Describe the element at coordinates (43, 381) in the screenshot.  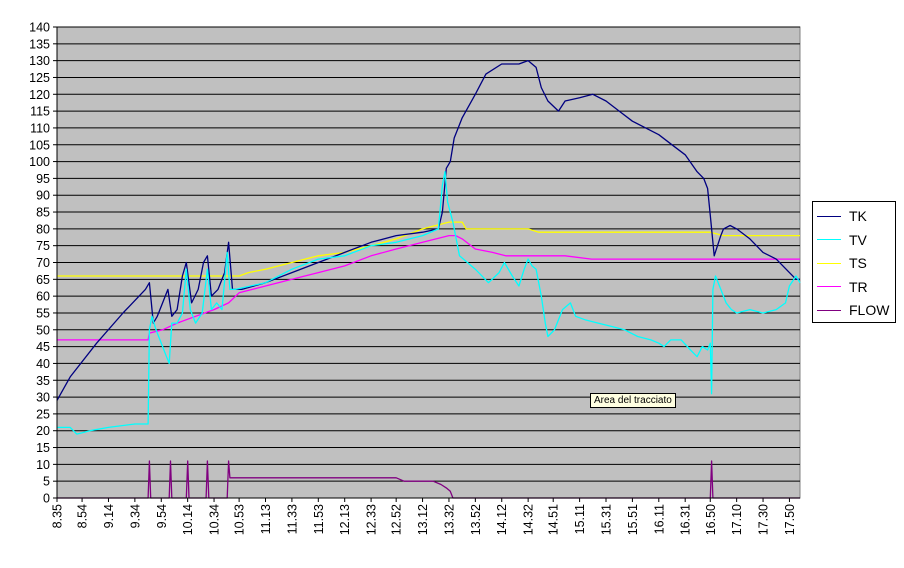
I see `y-tick-label: 35` at that location.